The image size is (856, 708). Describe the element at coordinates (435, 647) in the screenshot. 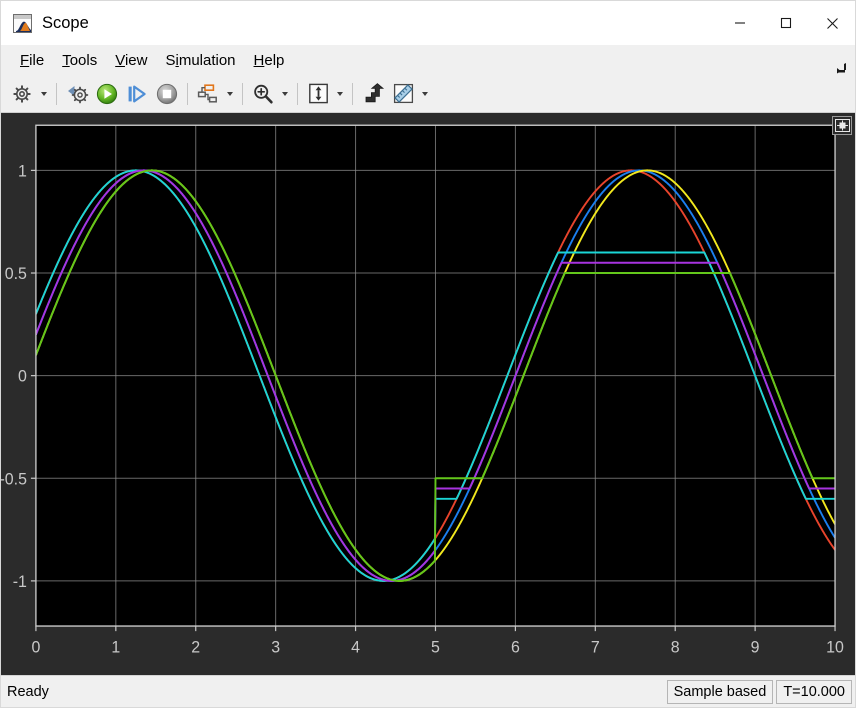

I see `x-tick-label: 5` at that location.